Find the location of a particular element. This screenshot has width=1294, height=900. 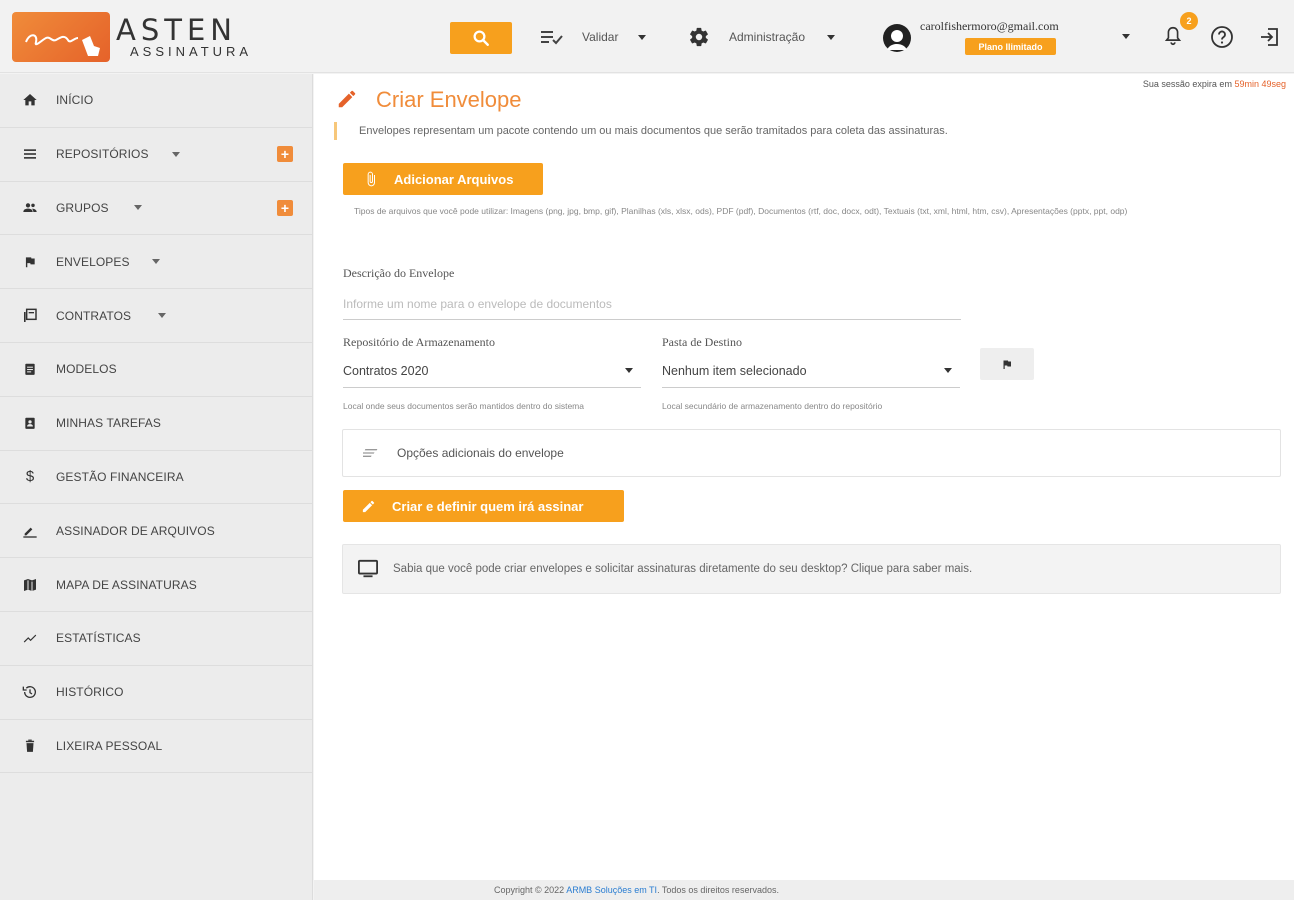

user-avatar-icon is located at coordinates (897, 38).